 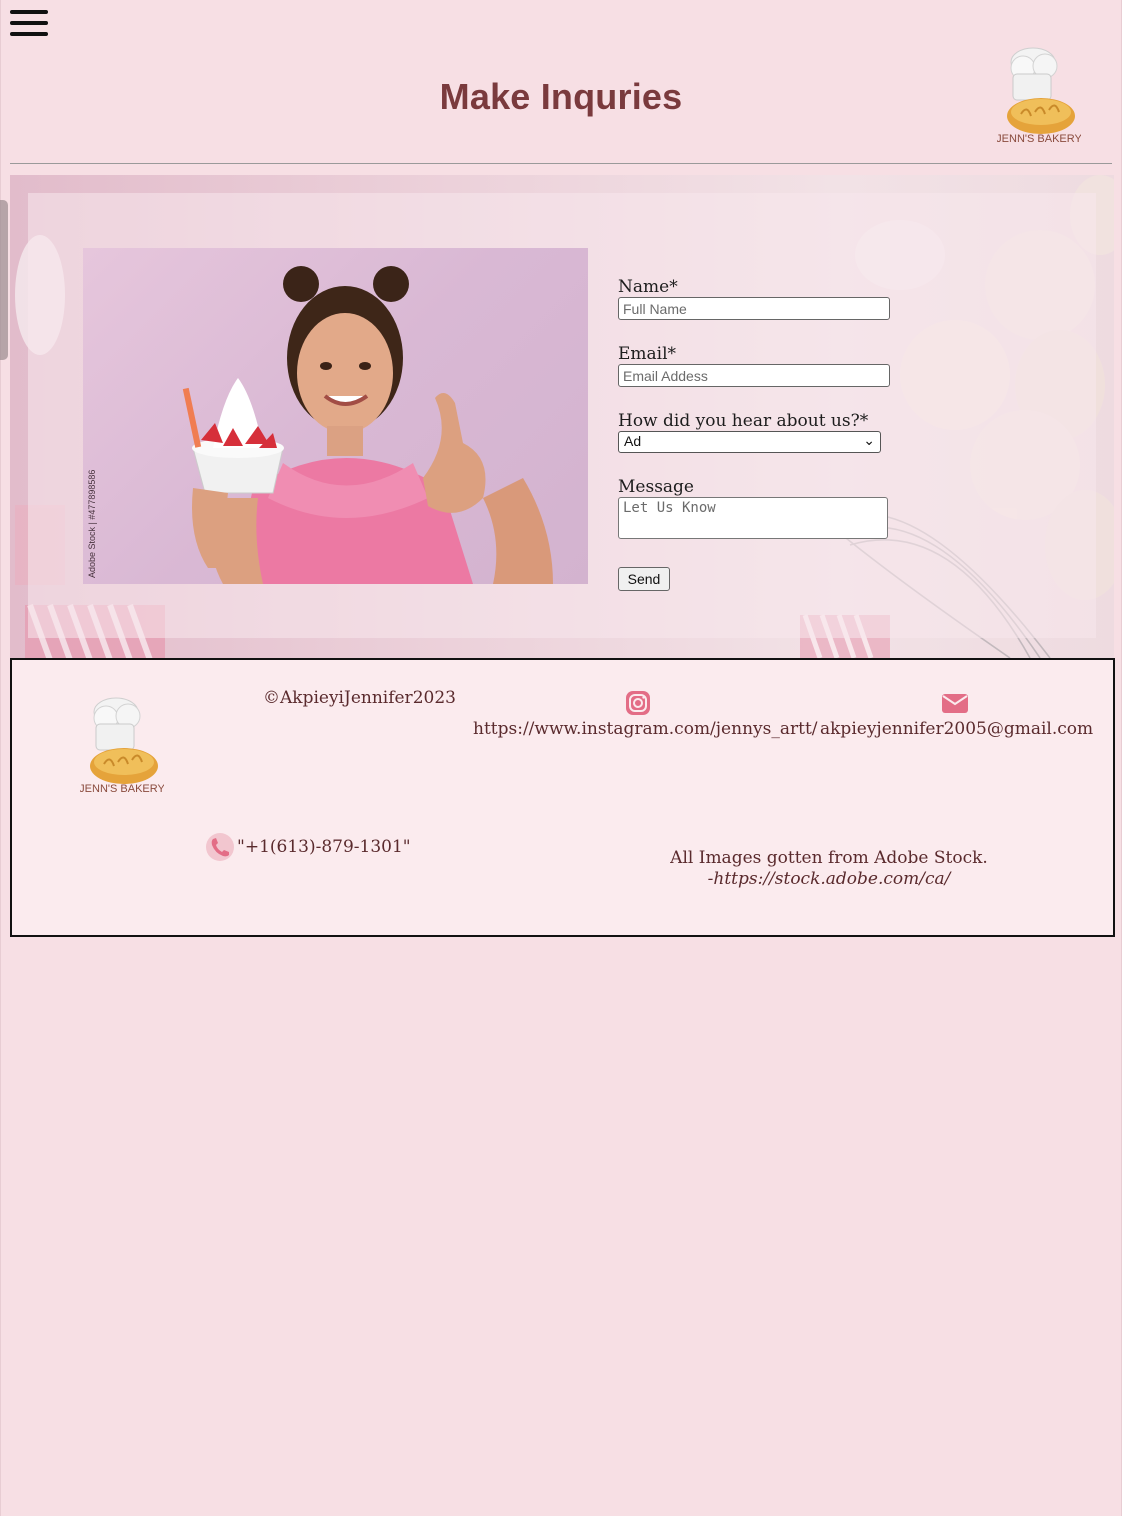 I want to click on name-field: Name*, so click(x=754, y=298).